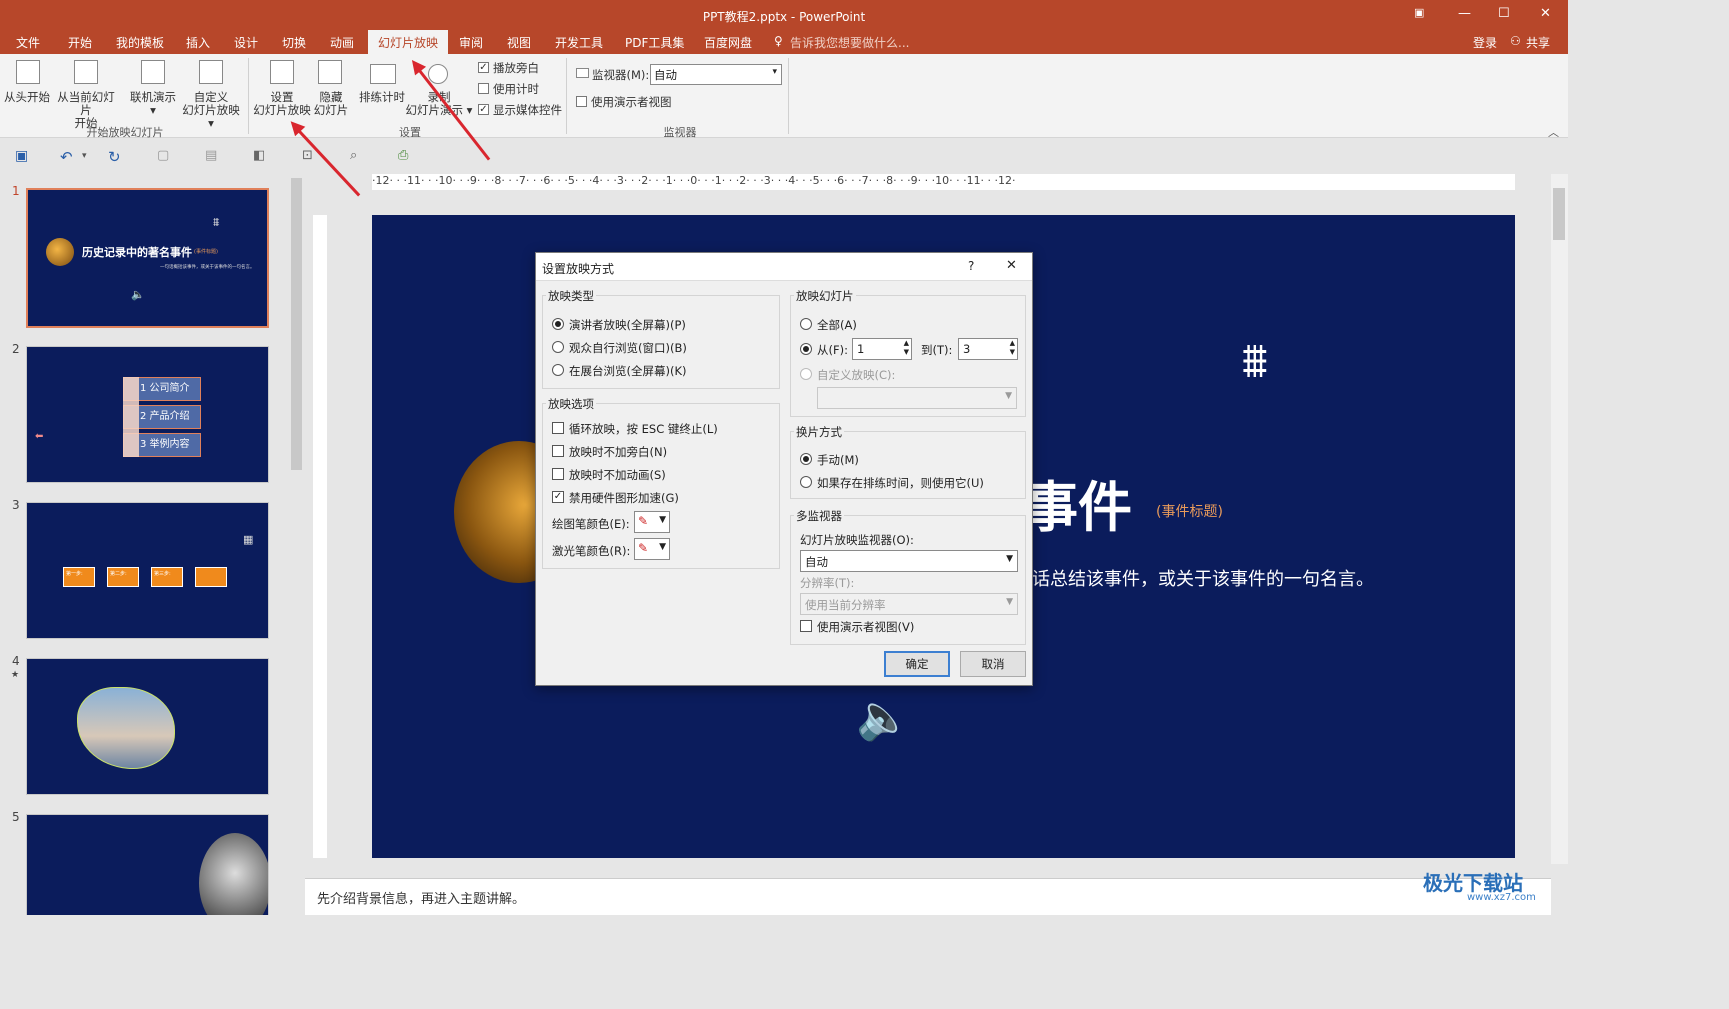 The width and height of the screenshot is (1729, 1009). Describe the element at coordinates (928, 893) in the screenshot. I see `notes-pane: 先介绍背景信息，再进入主题讲解。 极光下载站 www.xz7.com` at that location.